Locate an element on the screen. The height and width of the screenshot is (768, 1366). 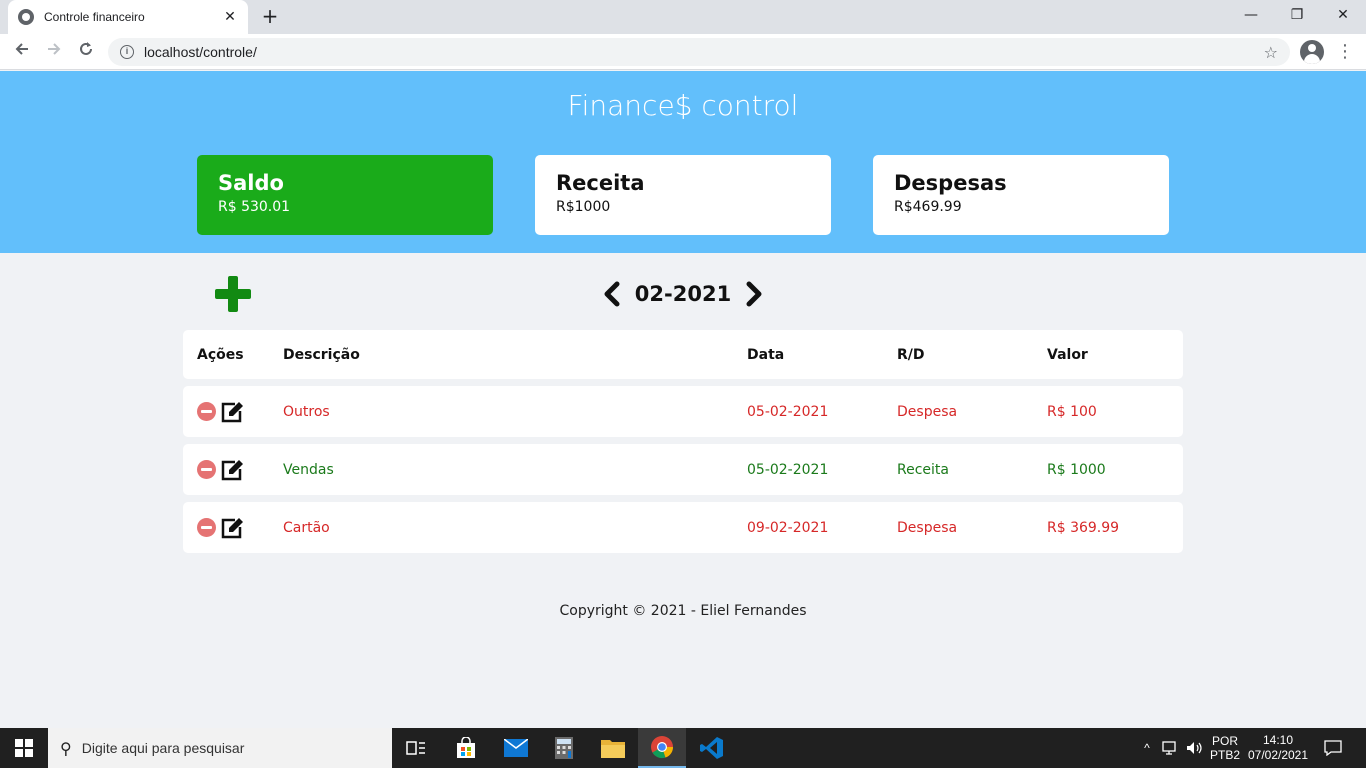
card-saldo-value: R$ 530.01 is located at coordinates (254, 207).